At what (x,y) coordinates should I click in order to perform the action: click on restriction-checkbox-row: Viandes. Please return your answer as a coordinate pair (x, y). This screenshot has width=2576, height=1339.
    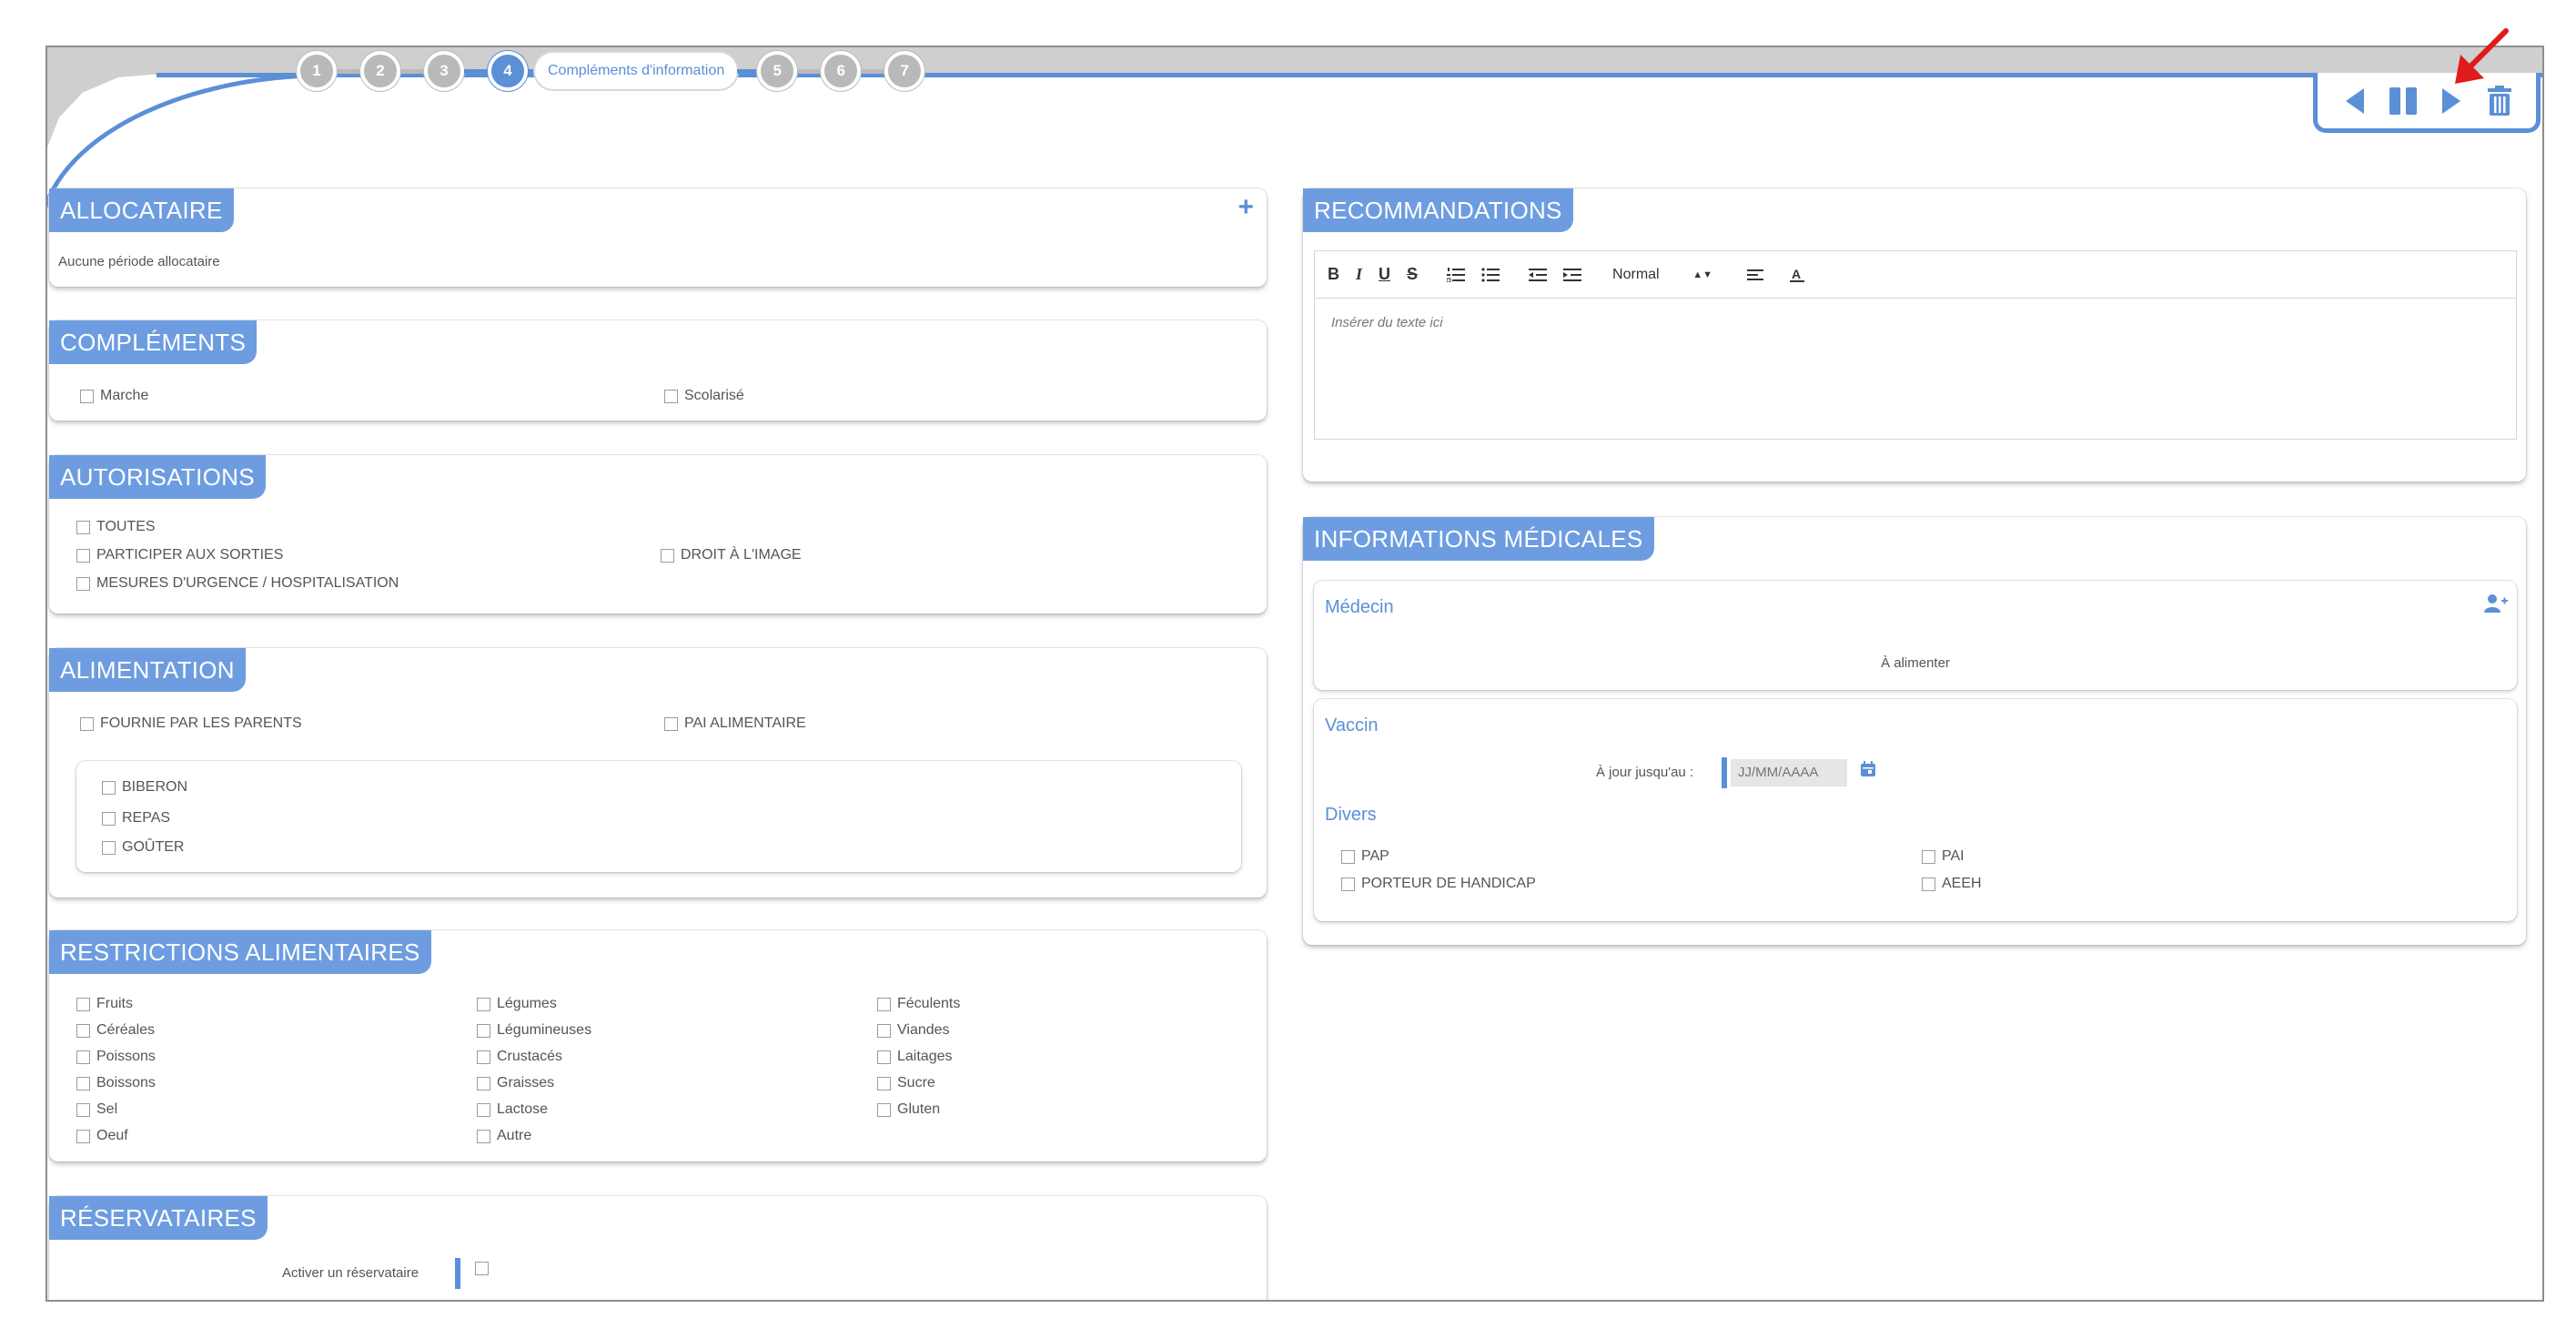
    Looking at the image, I should click on (913, 1030).